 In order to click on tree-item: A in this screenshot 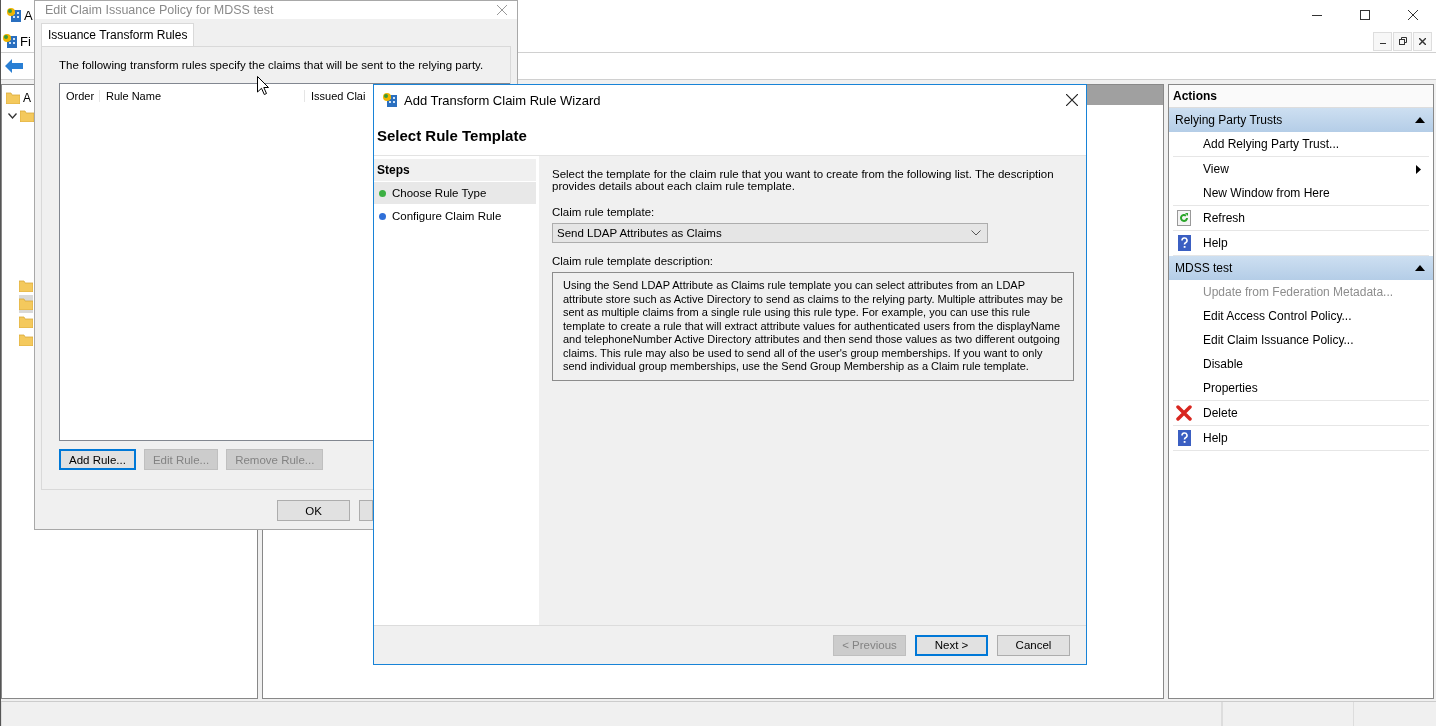, I will do `click(18, 98)`.